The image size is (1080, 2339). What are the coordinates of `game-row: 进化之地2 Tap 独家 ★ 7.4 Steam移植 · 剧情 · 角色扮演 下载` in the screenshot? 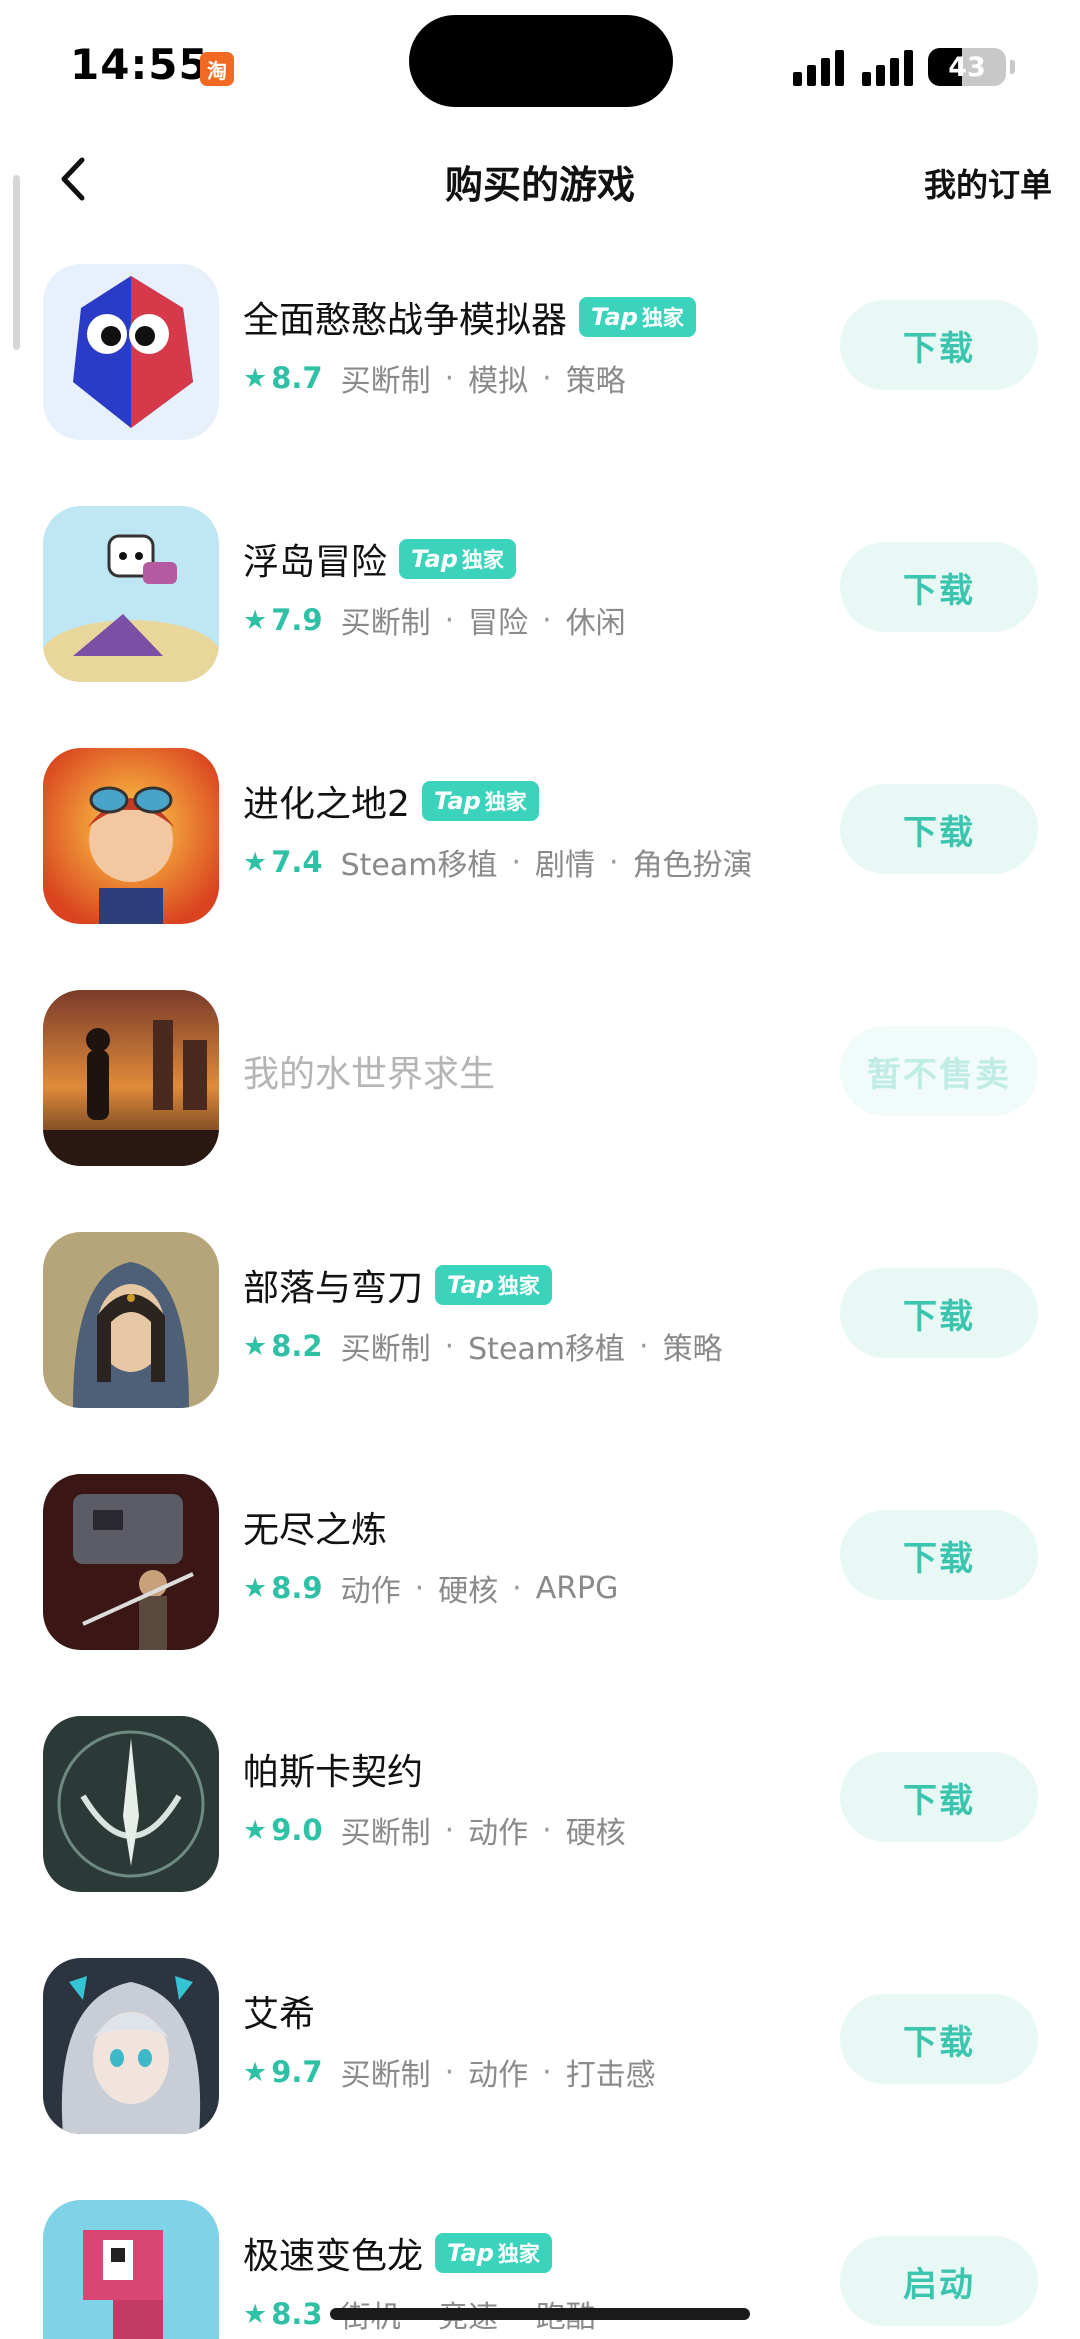 It's located at (540, 845).